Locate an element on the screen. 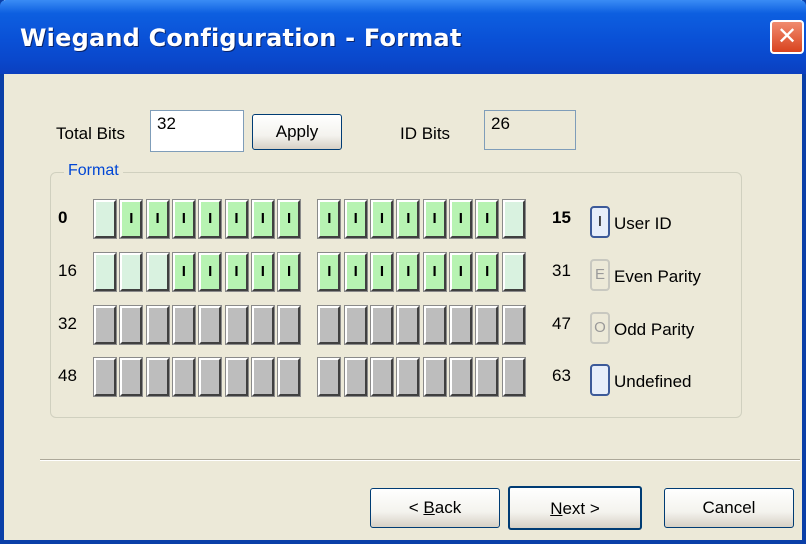  next-button: Next > is located at coordinates (575, 508).